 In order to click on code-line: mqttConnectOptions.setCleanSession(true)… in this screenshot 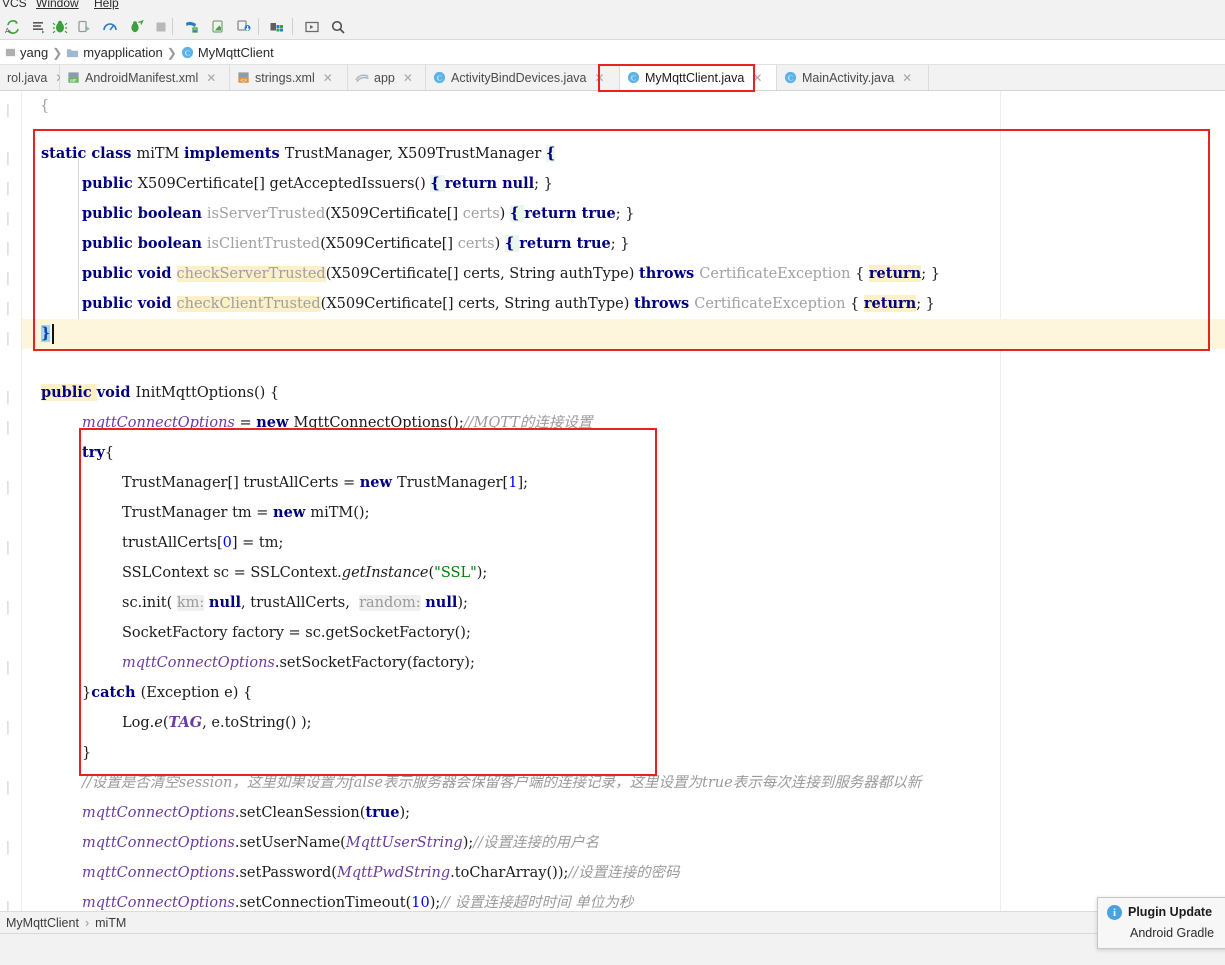, I will do `click(612, 813)`.